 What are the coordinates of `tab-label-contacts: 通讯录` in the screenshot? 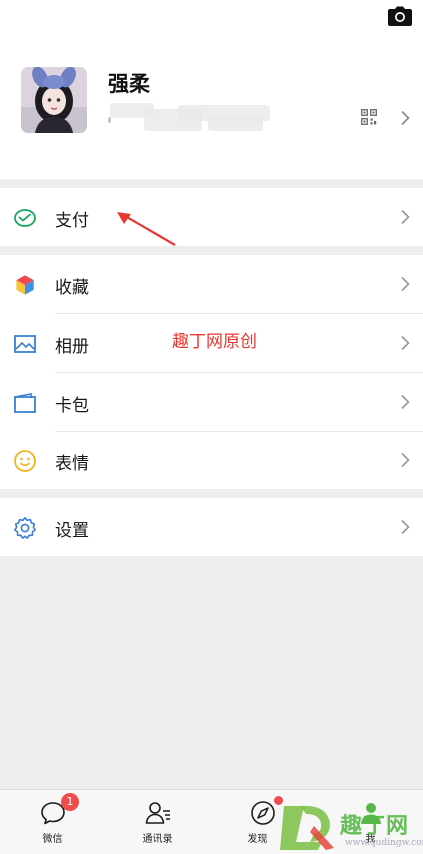 It's located at (157, 839).